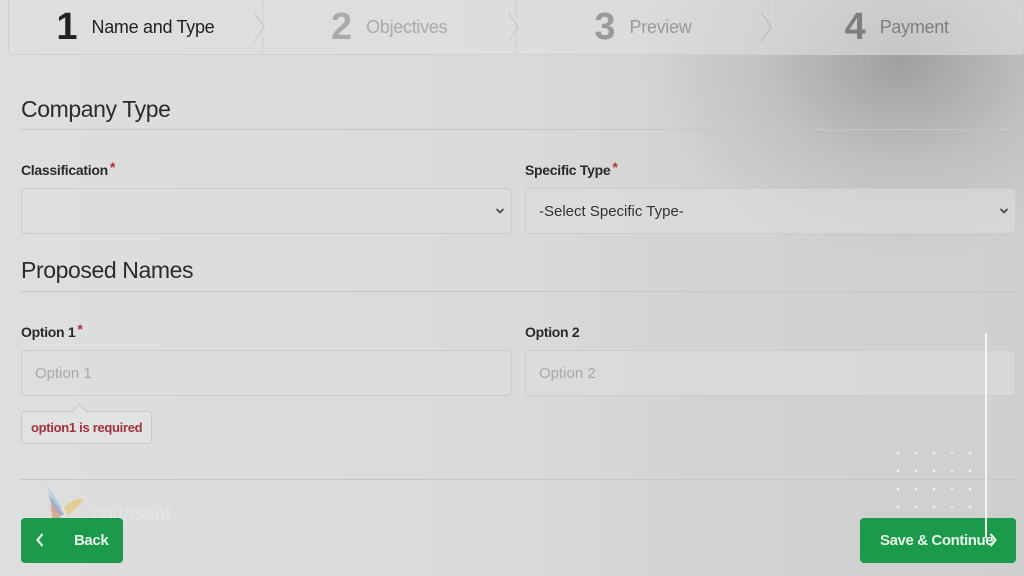 This screenshot has height=576, width=1024. What do you see at coordinates (87, 427) in the screenshot?
I see `option1-error-message: option1 is required` at bounding box center [87, 427].